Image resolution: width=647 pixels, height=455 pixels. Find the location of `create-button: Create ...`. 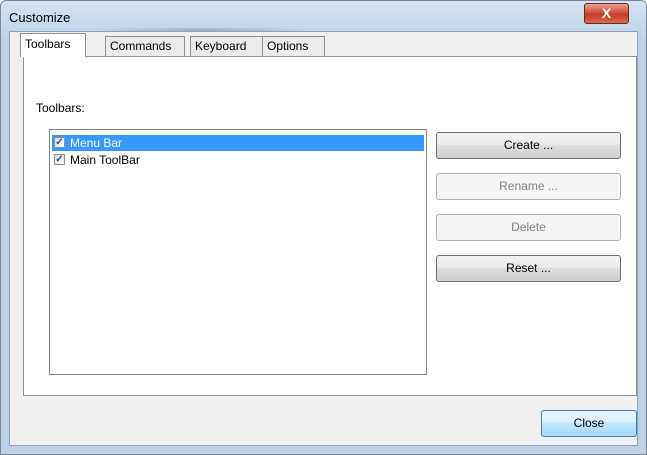

create-button: Create ... is located at coordinates (528, 145).